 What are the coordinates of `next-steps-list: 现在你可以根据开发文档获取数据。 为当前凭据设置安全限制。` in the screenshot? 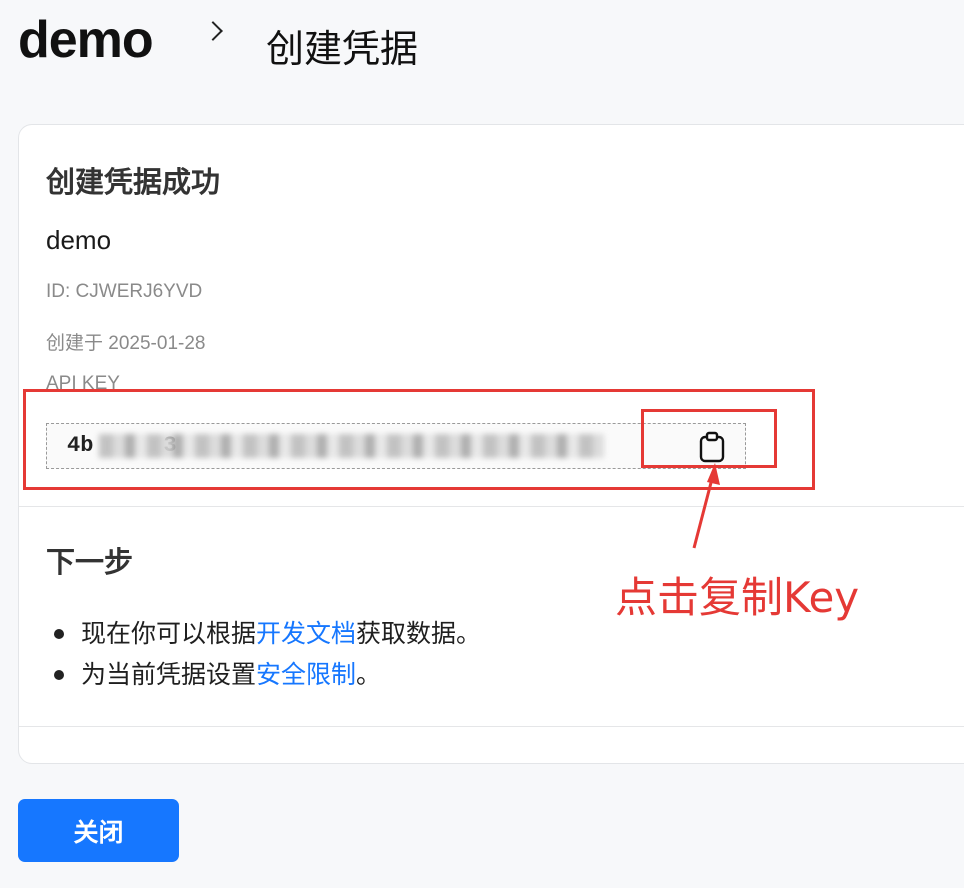 It's located at (263, 654).